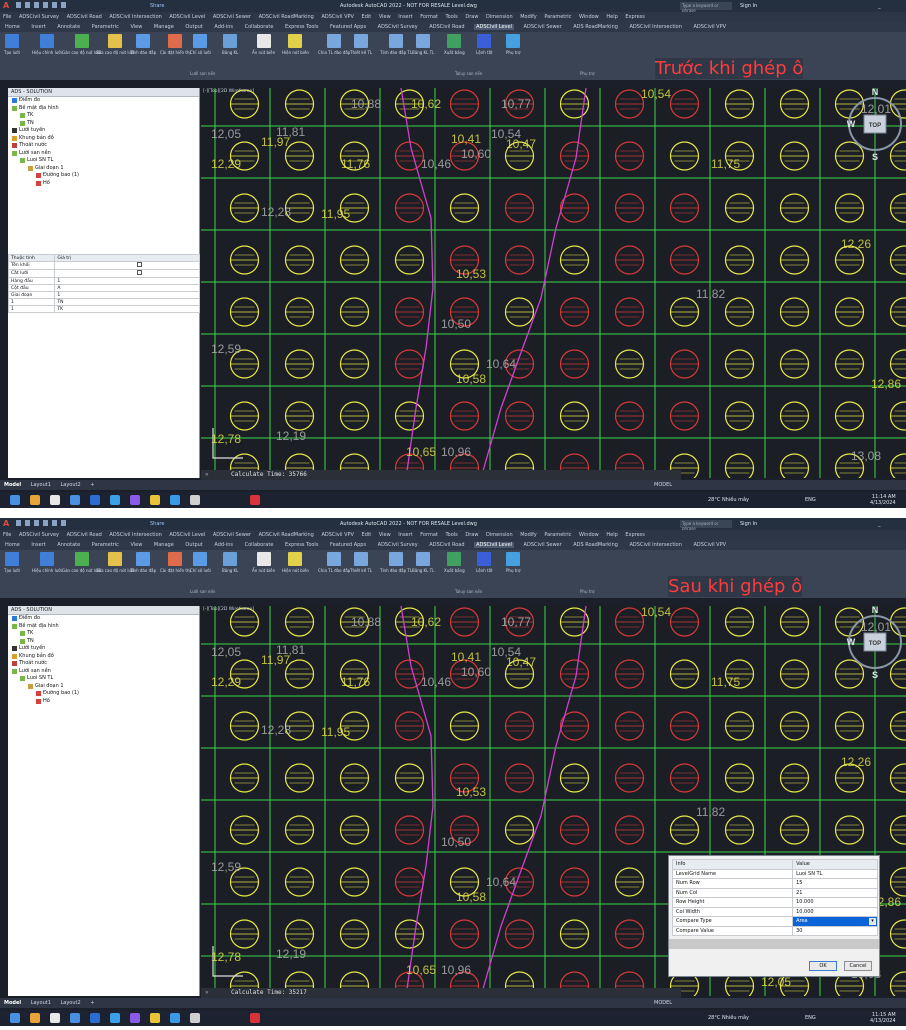  I want to click on menu-item: Edit, so click(367, 535).